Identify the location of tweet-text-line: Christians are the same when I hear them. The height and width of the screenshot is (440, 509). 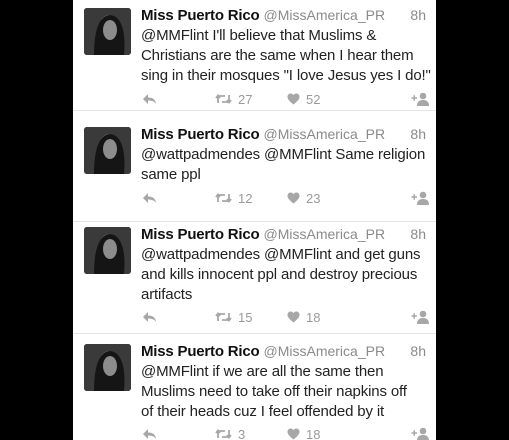
(277, 55).